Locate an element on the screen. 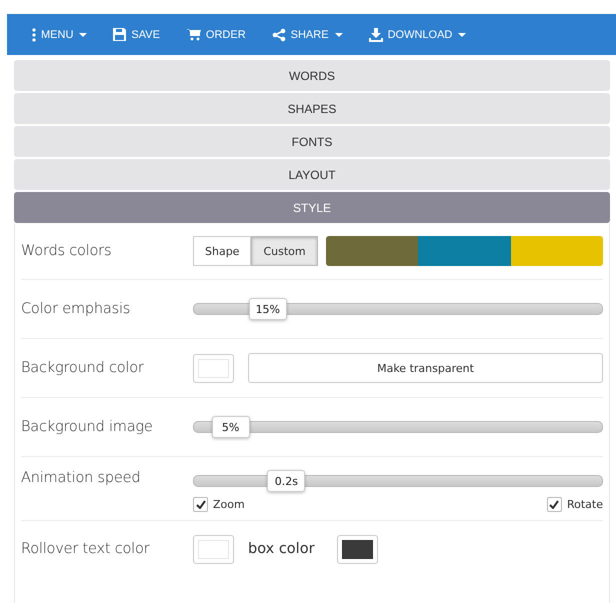 The image size is (616, 603). slider-thumb: 0.2s is located at coordinates (286, 481).